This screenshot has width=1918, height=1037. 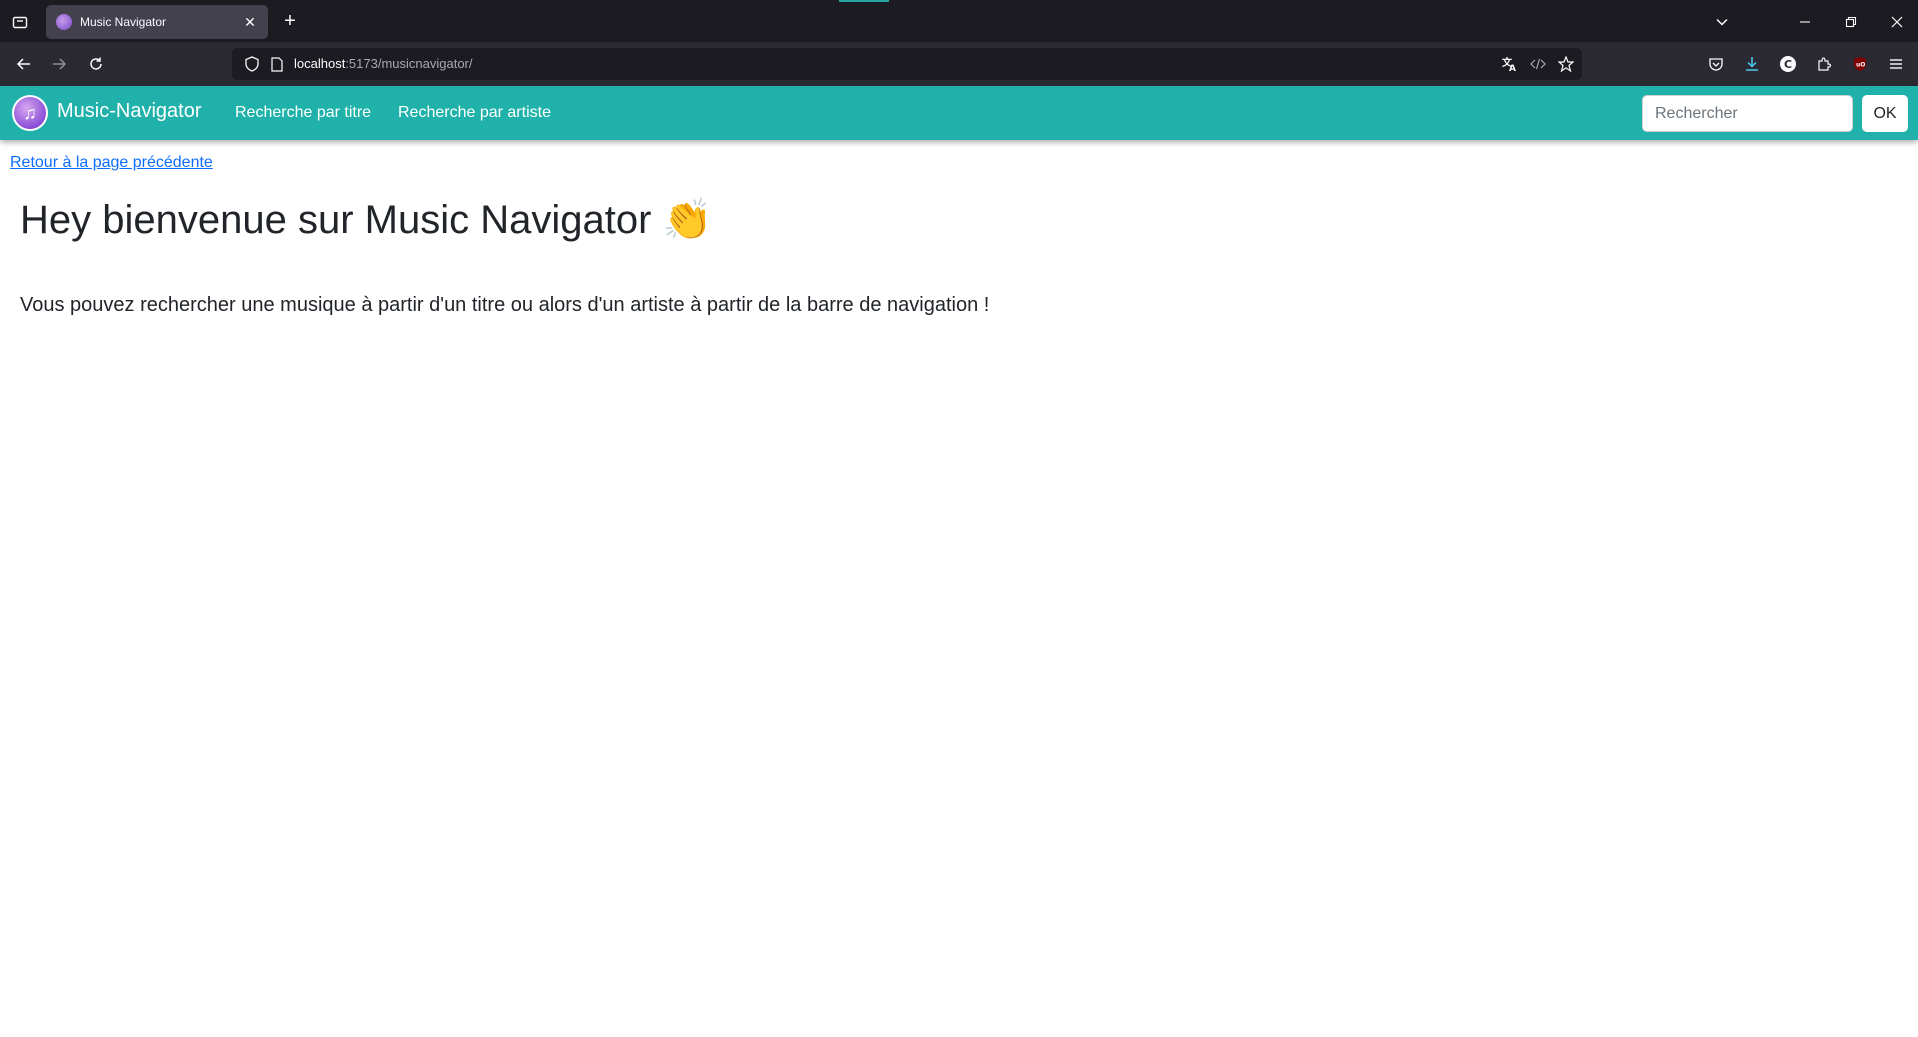 I want to click on search-input, so click(x=1747, y=113).